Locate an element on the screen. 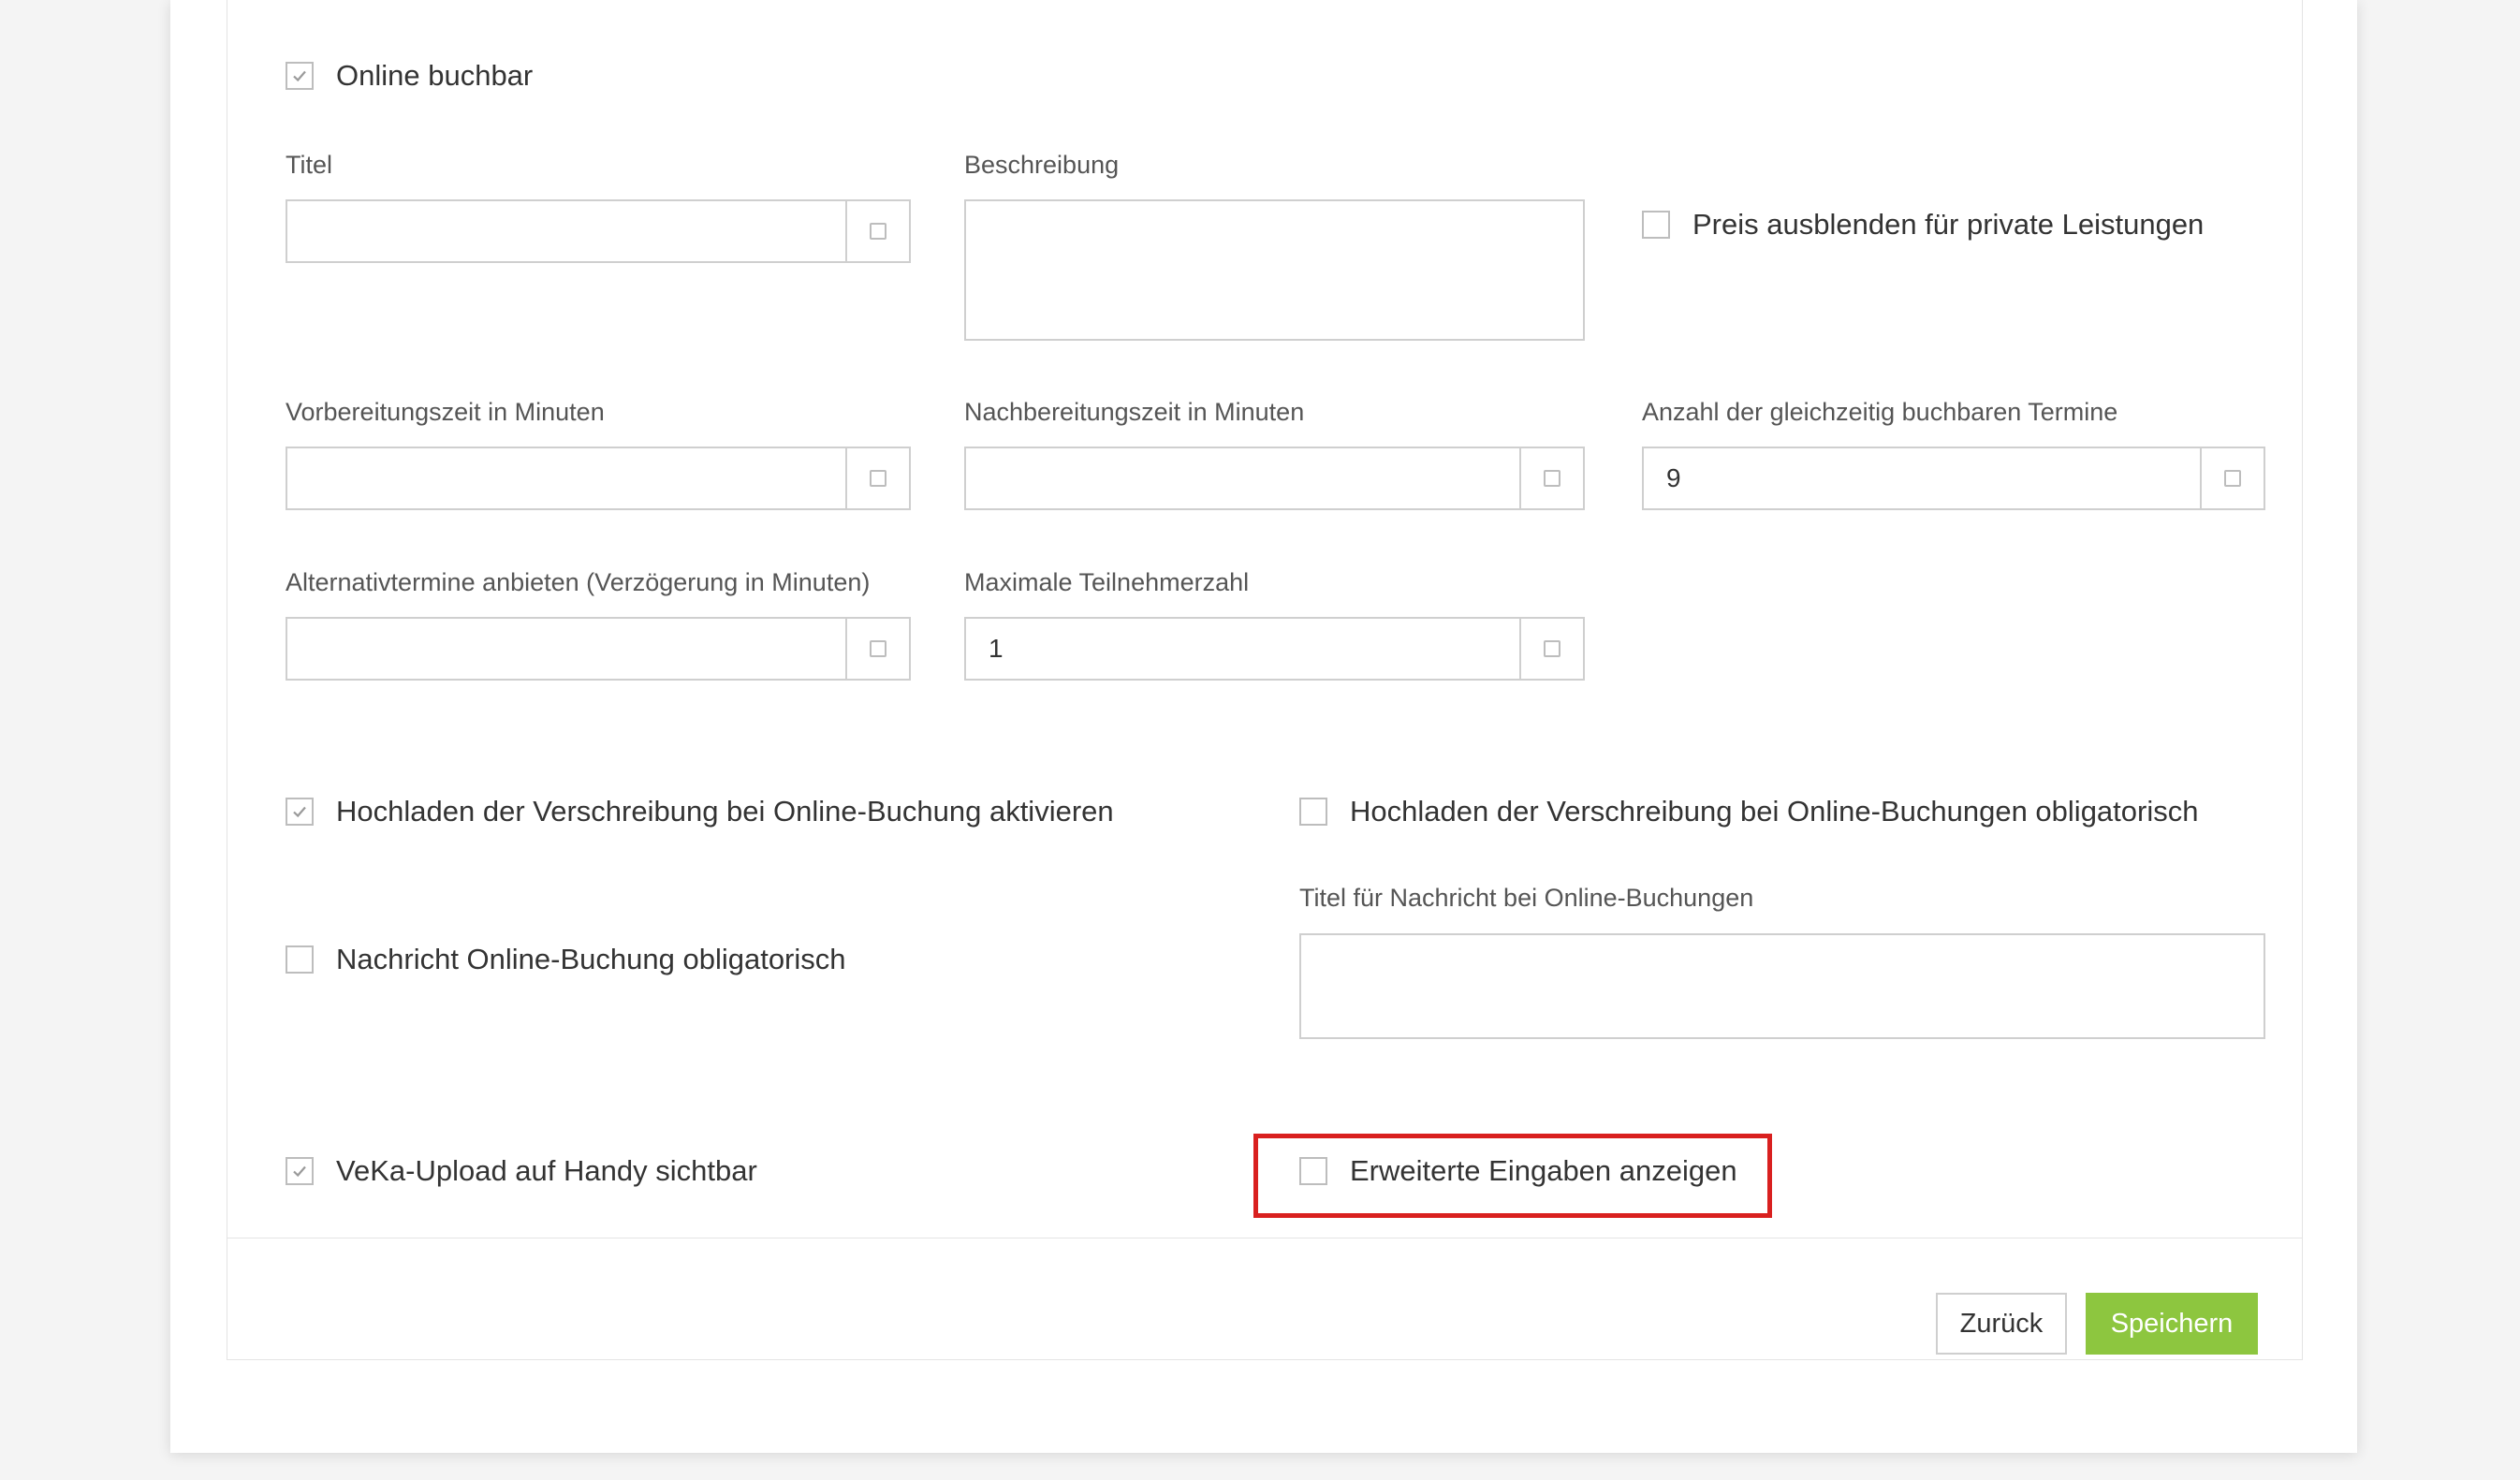 This screenshot has width=2520, height=1480. alternativtermine-input is located at coordinates (567, 649).